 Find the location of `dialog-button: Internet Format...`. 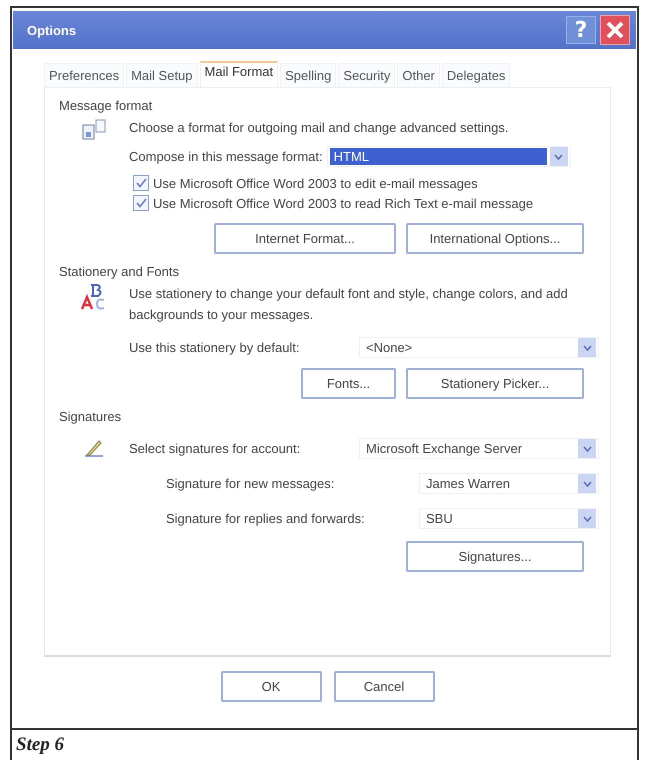

dialog-button: Internet Format... is located at coordinates (305, 238).